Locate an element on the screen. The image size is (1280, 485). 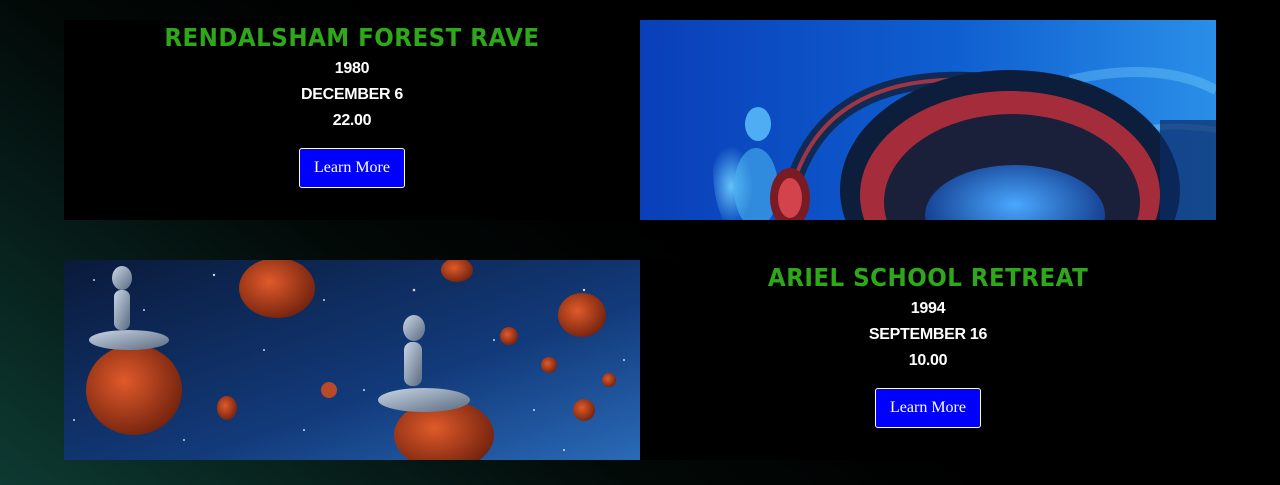
event-year: 1980 is located at coordinates (352, 68).